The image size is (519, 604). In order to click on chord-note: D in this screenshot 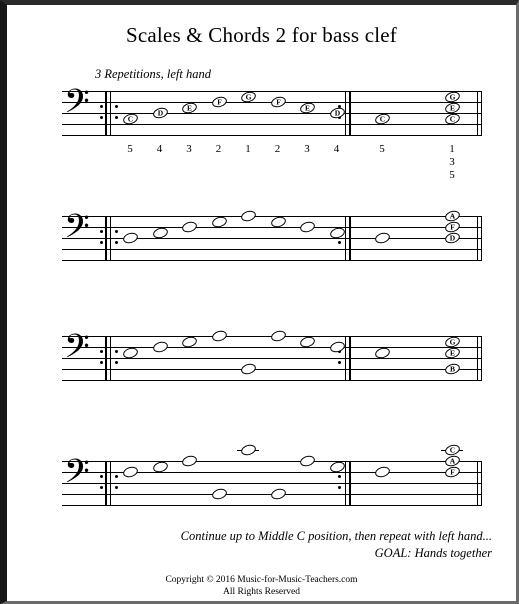, I will do `click(452, 238)`.